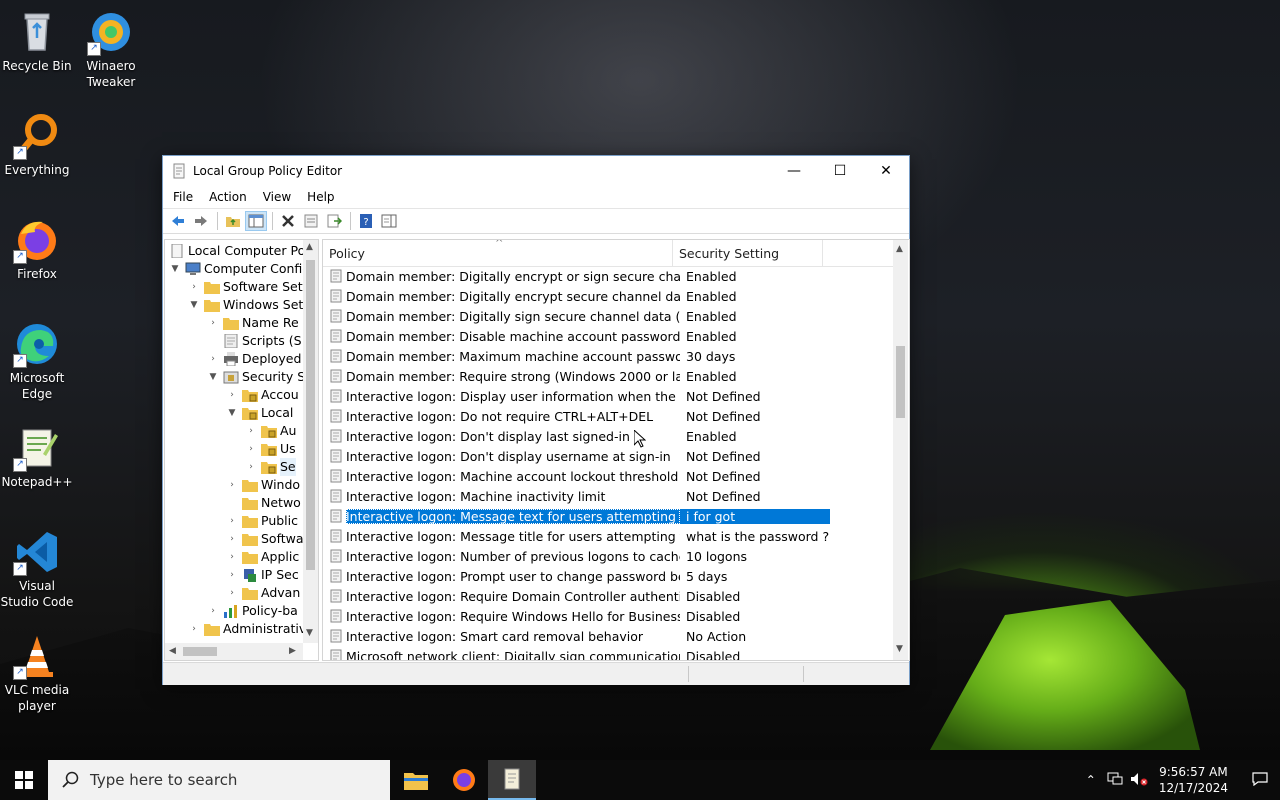 Image resolution: width=1280 pixels, height=800 pixels. I want to click on tree-item-security-options: › Se, so click(270, 467).